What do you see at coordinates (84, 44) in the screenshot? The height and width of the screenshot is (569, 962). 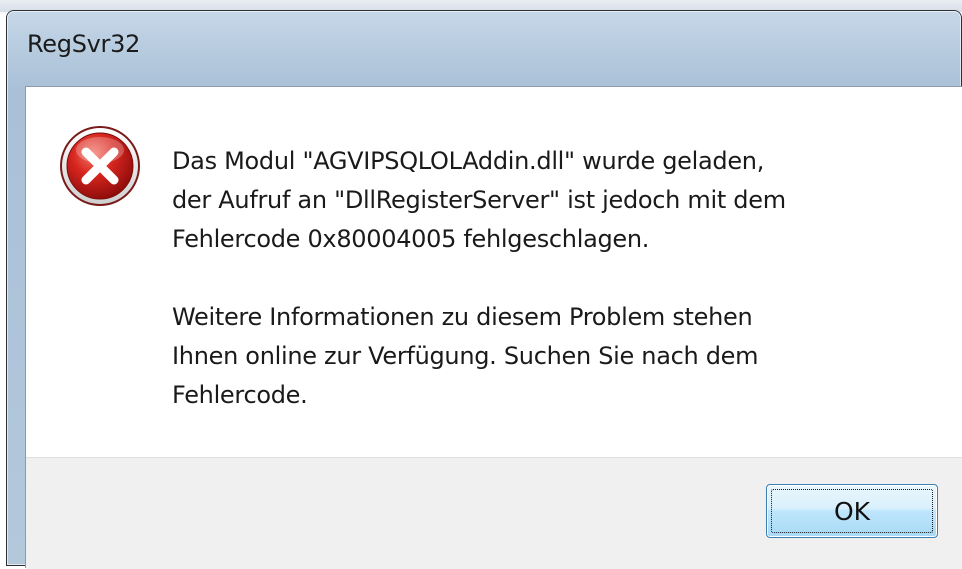 I see `window-title: RegSvr32` at bounding box center [84, 44].